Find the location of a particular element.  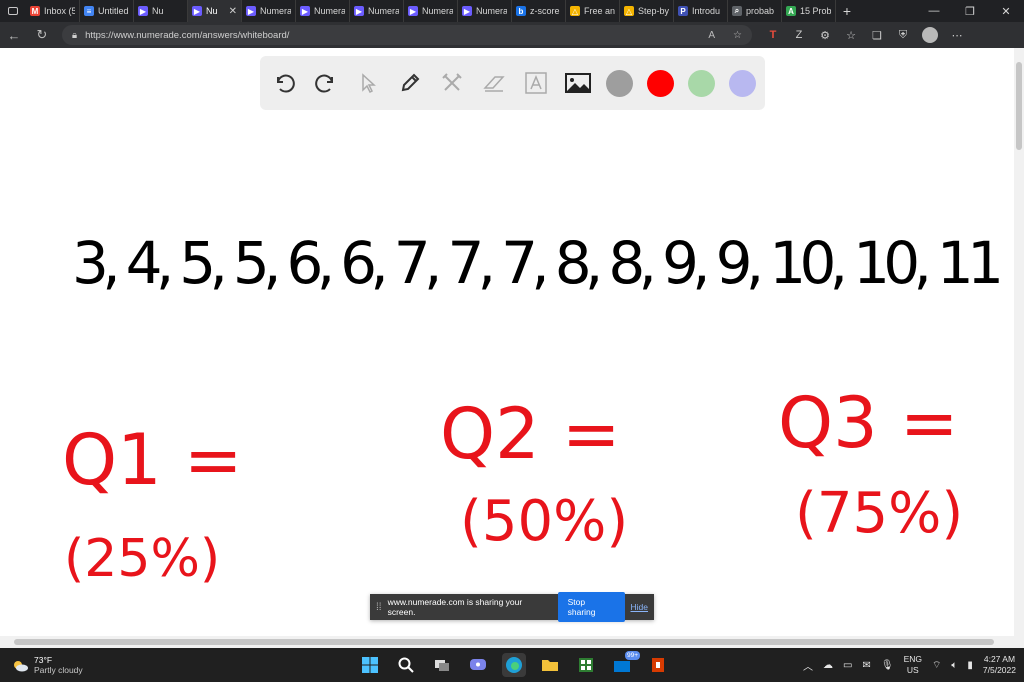

display-icon: ▭ is located at coordinates (847, 665).